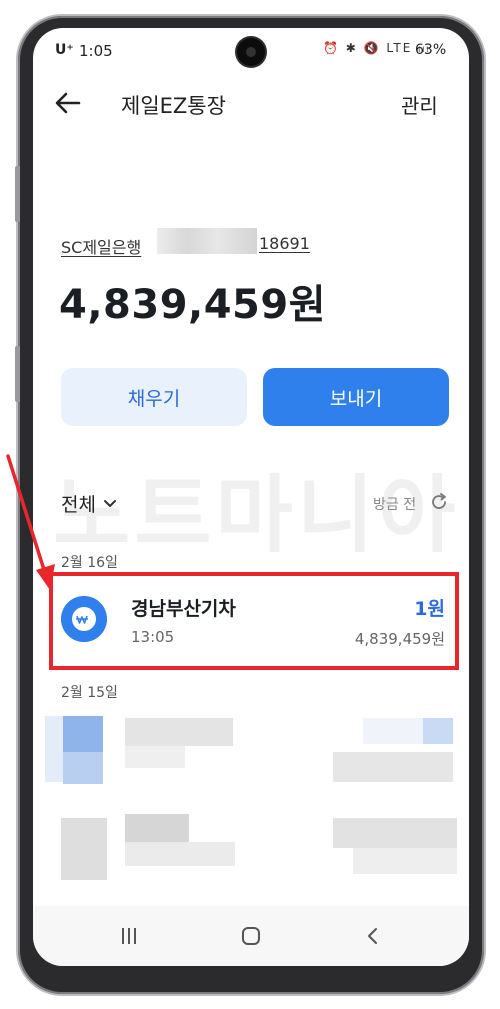 The image size is (500, 1009). What do you see at coordinates (439, 502) in the screenshot?
I see `refresh-icon` at bounding box center [439, 502].